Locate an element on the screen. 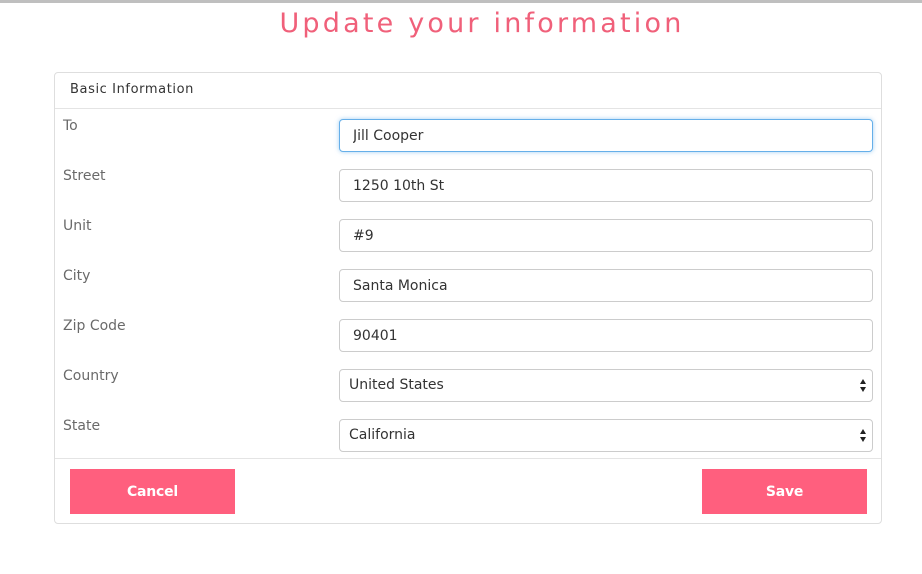 This screenshot has height=574, width=922. country-select-value: United States is located at coordinates (396, 385).